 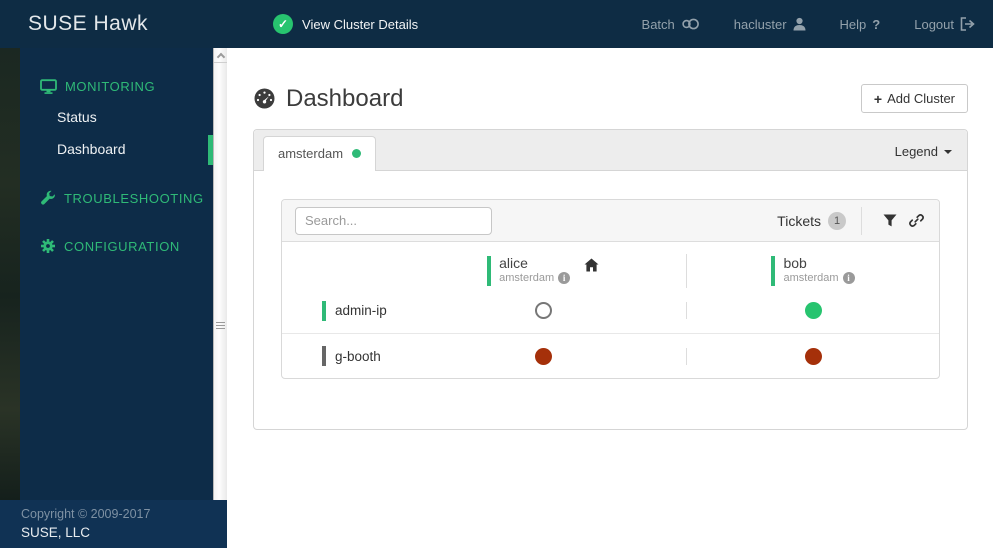 What do you see at coordinates (876, 24) in the screenshot?
I see `question-icon: ?` at bounding box center [876, 24].